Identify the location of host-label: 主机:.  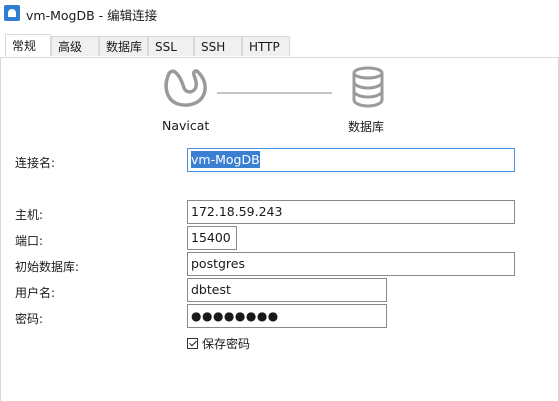
(29, 215).